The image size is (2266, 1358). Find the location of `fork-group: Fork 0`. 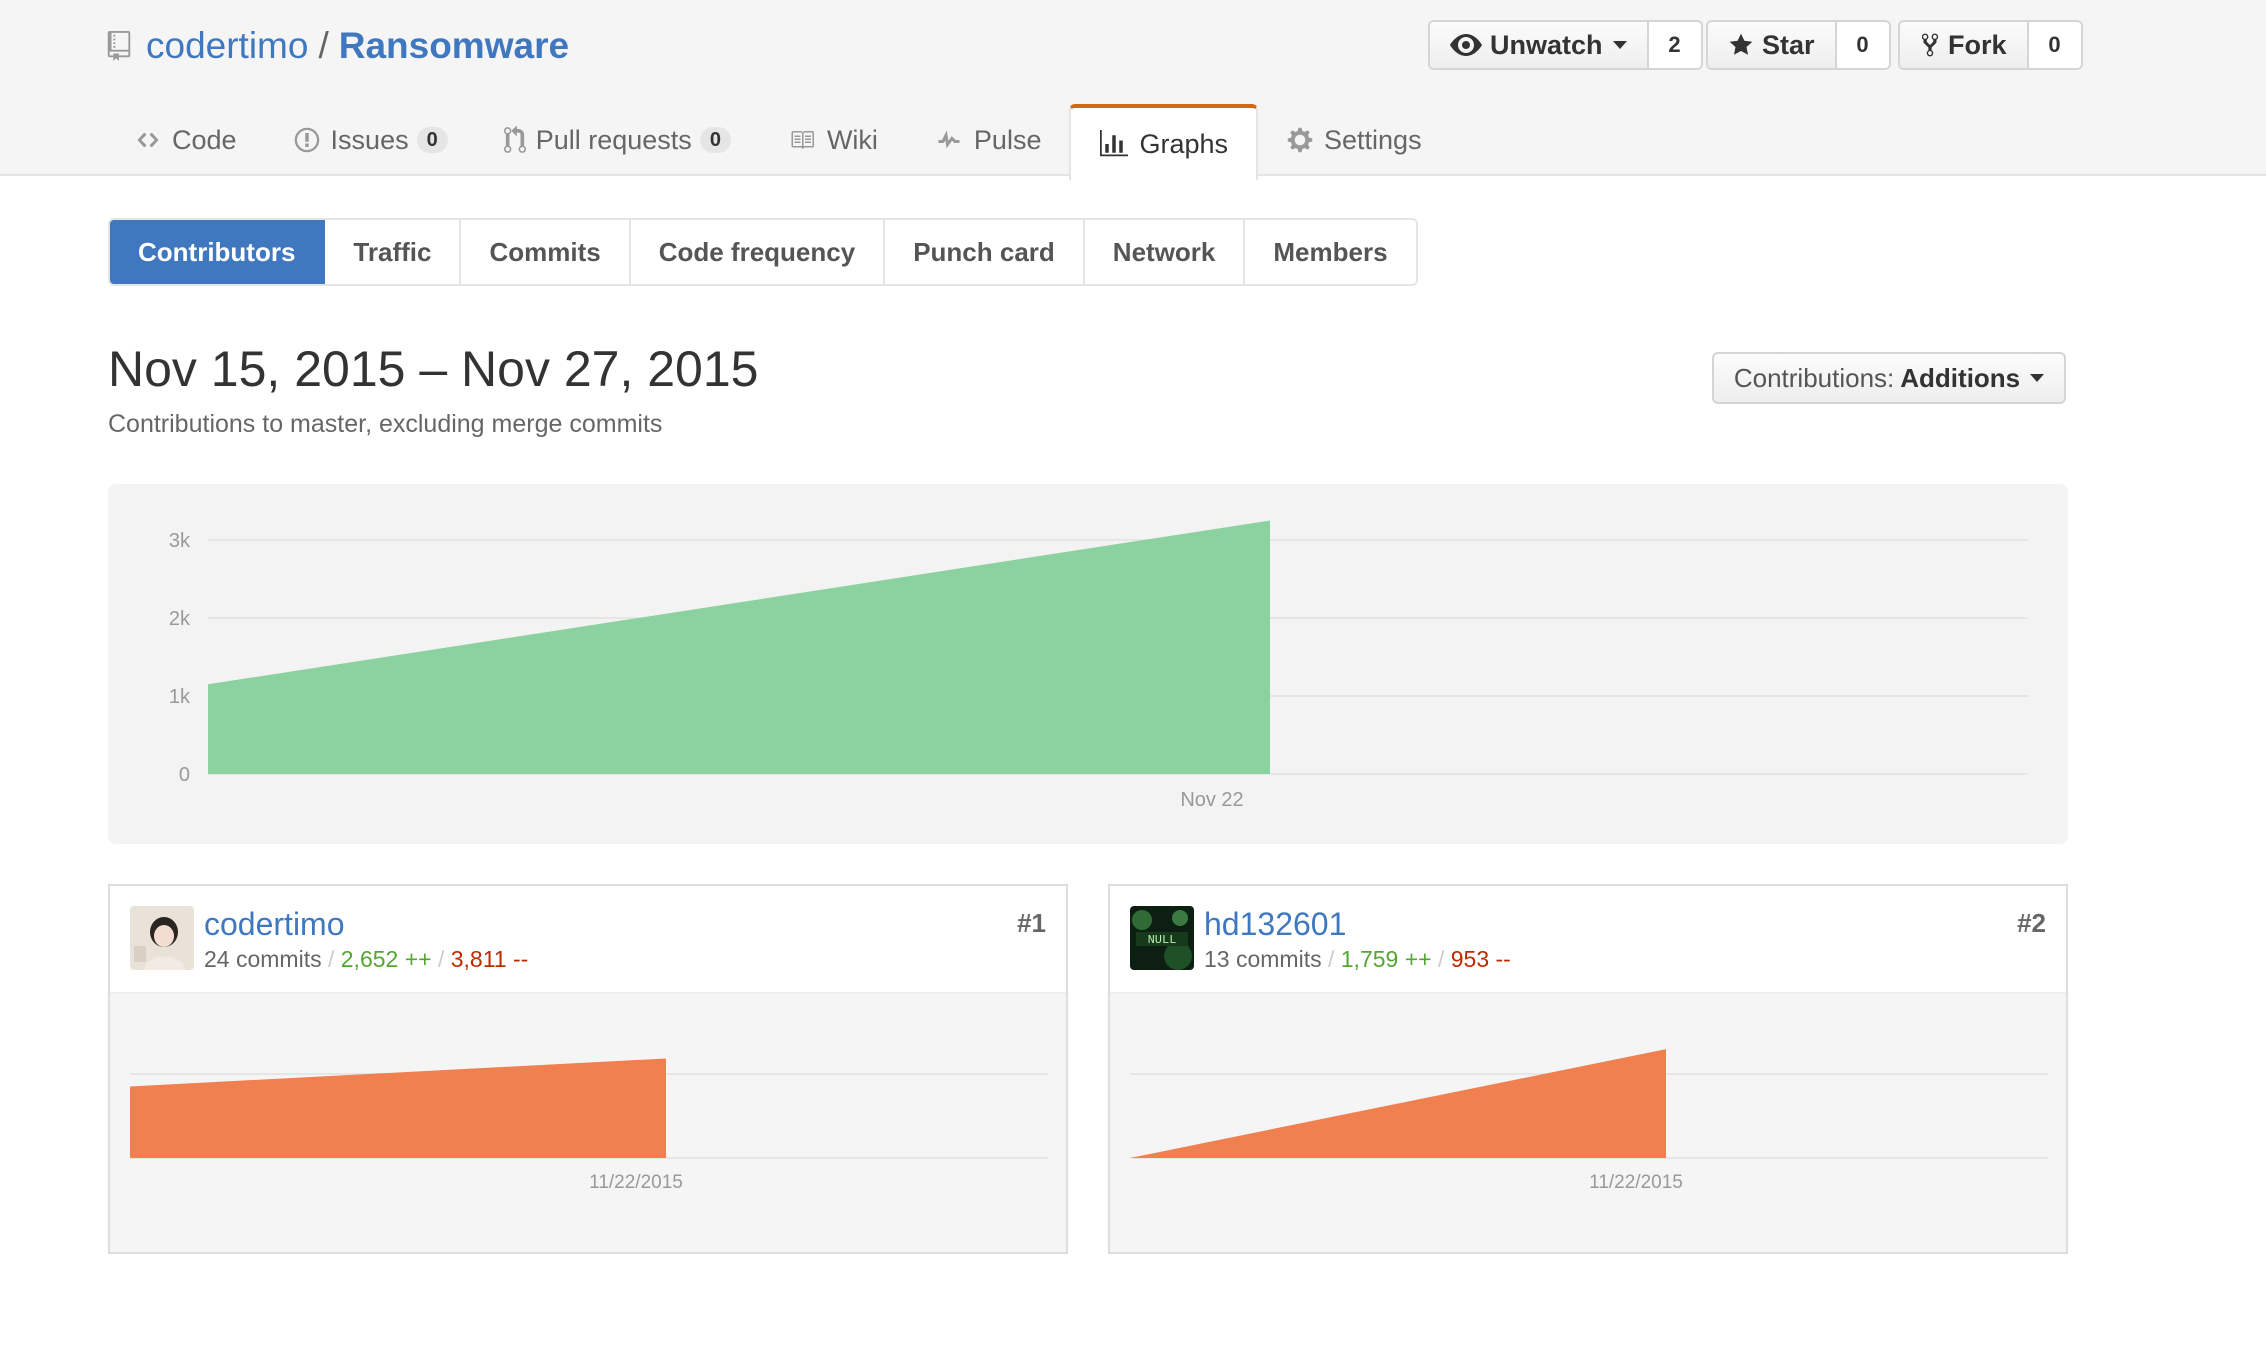

fork-group: Fork 0 is located at coordinates (1990, 45).